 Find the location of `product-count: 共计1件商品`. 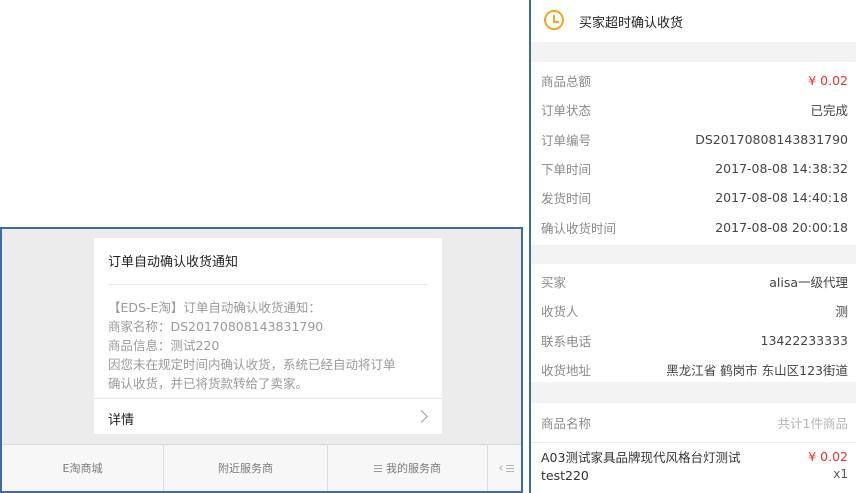

product-count: 共计1件商品 is located at coordinates (812, 423).